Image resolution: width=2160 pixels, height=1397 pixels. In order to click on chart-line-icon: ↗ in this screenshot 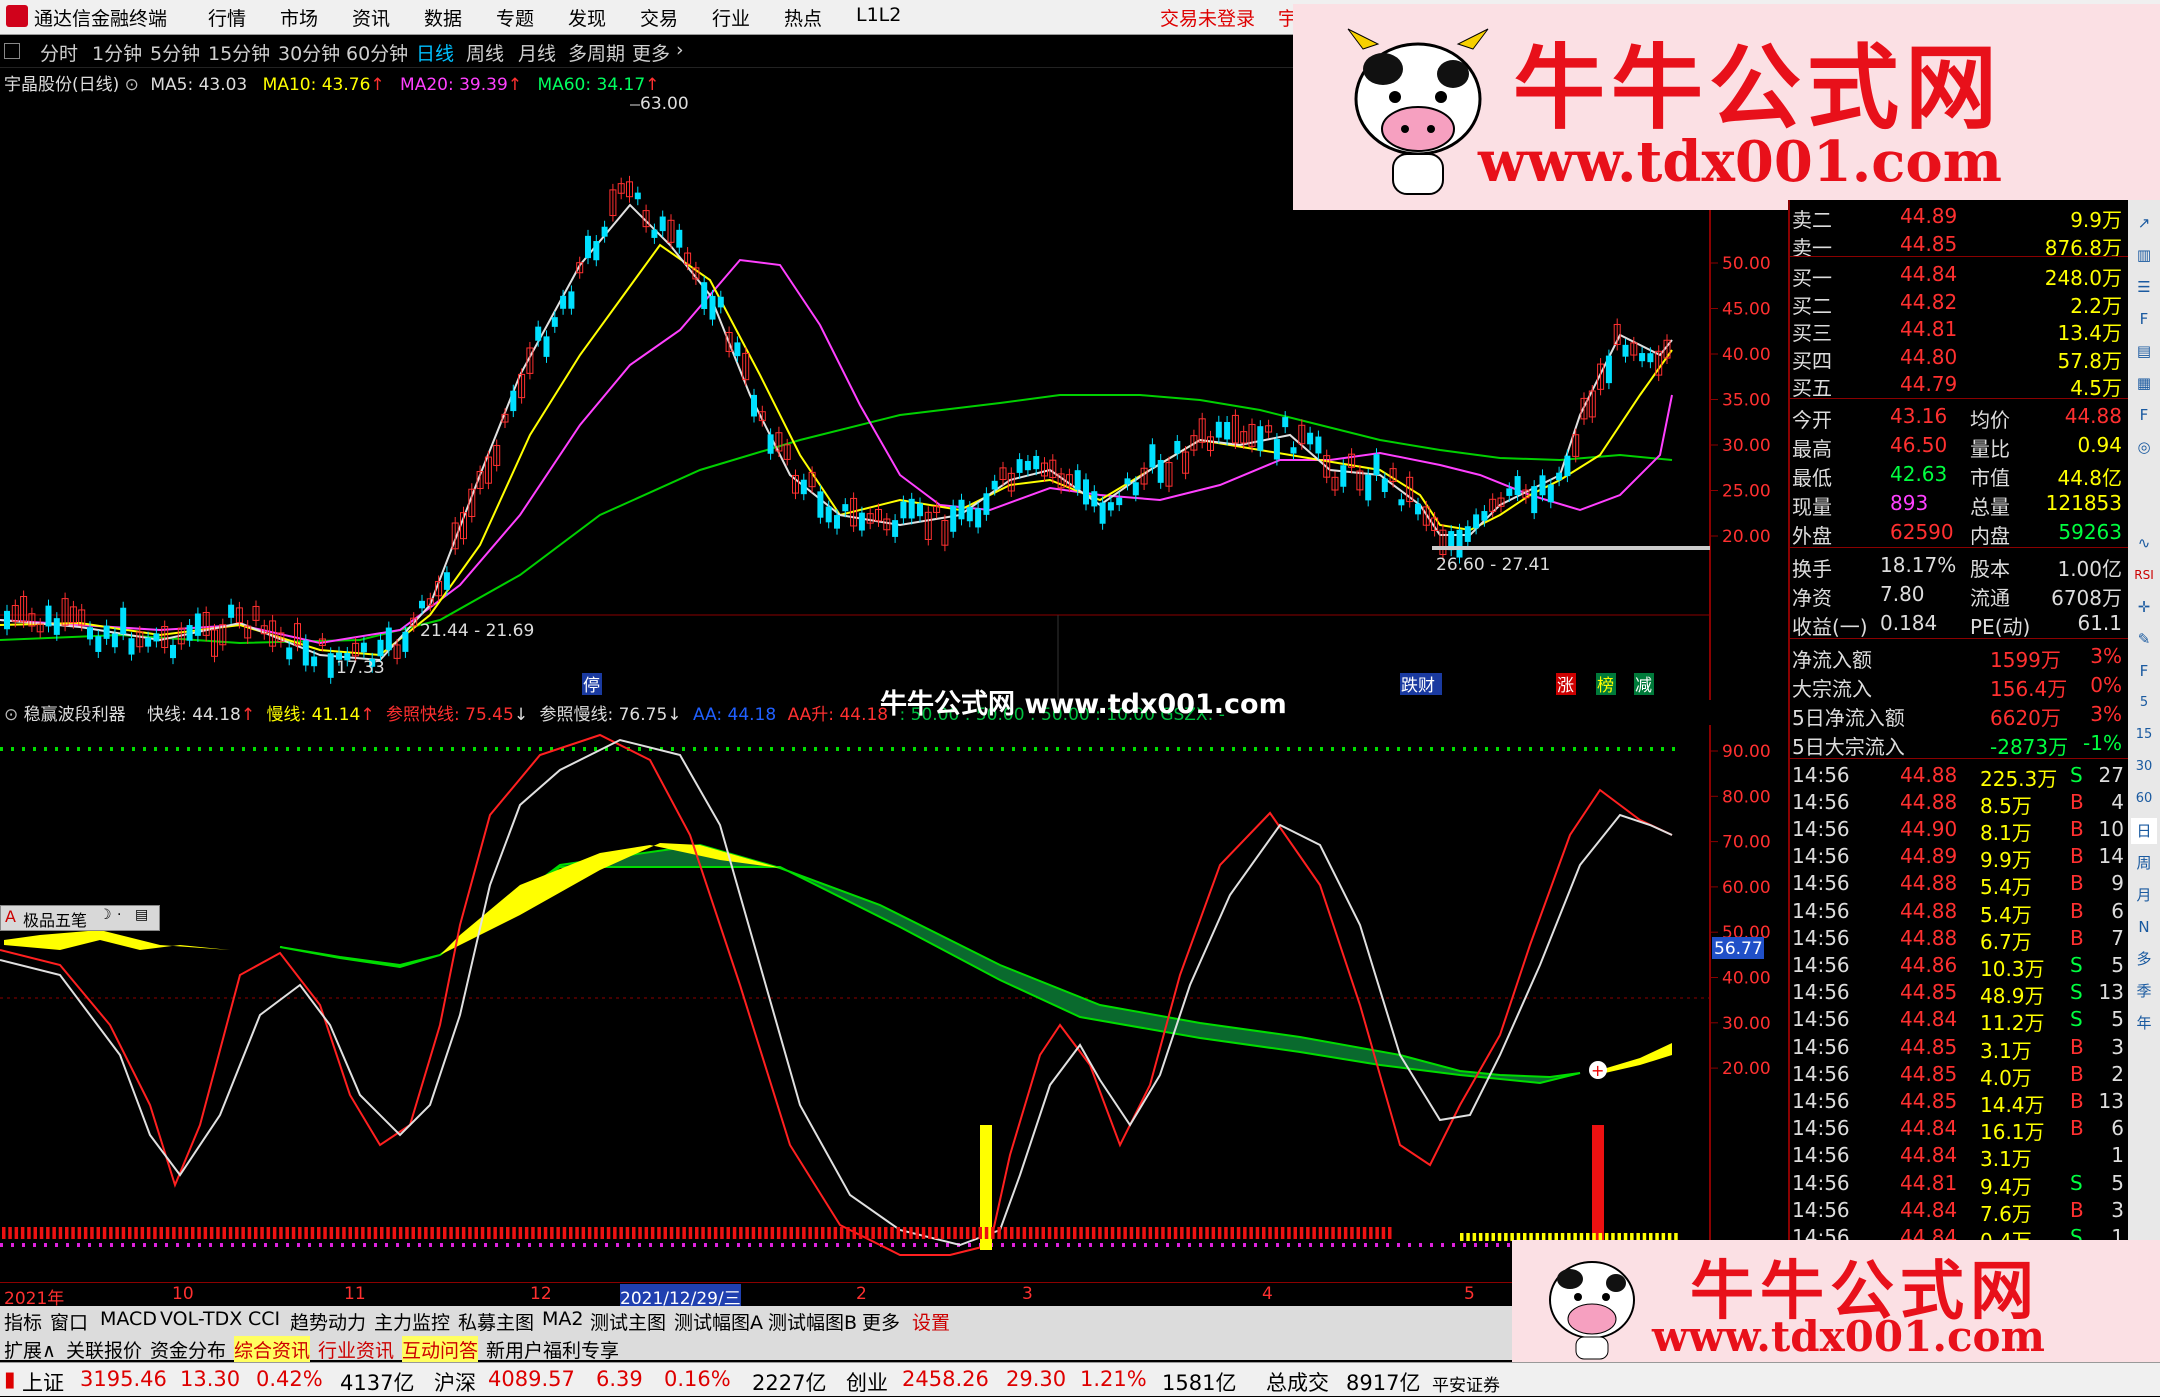, I will do `click(2144, 223)`.